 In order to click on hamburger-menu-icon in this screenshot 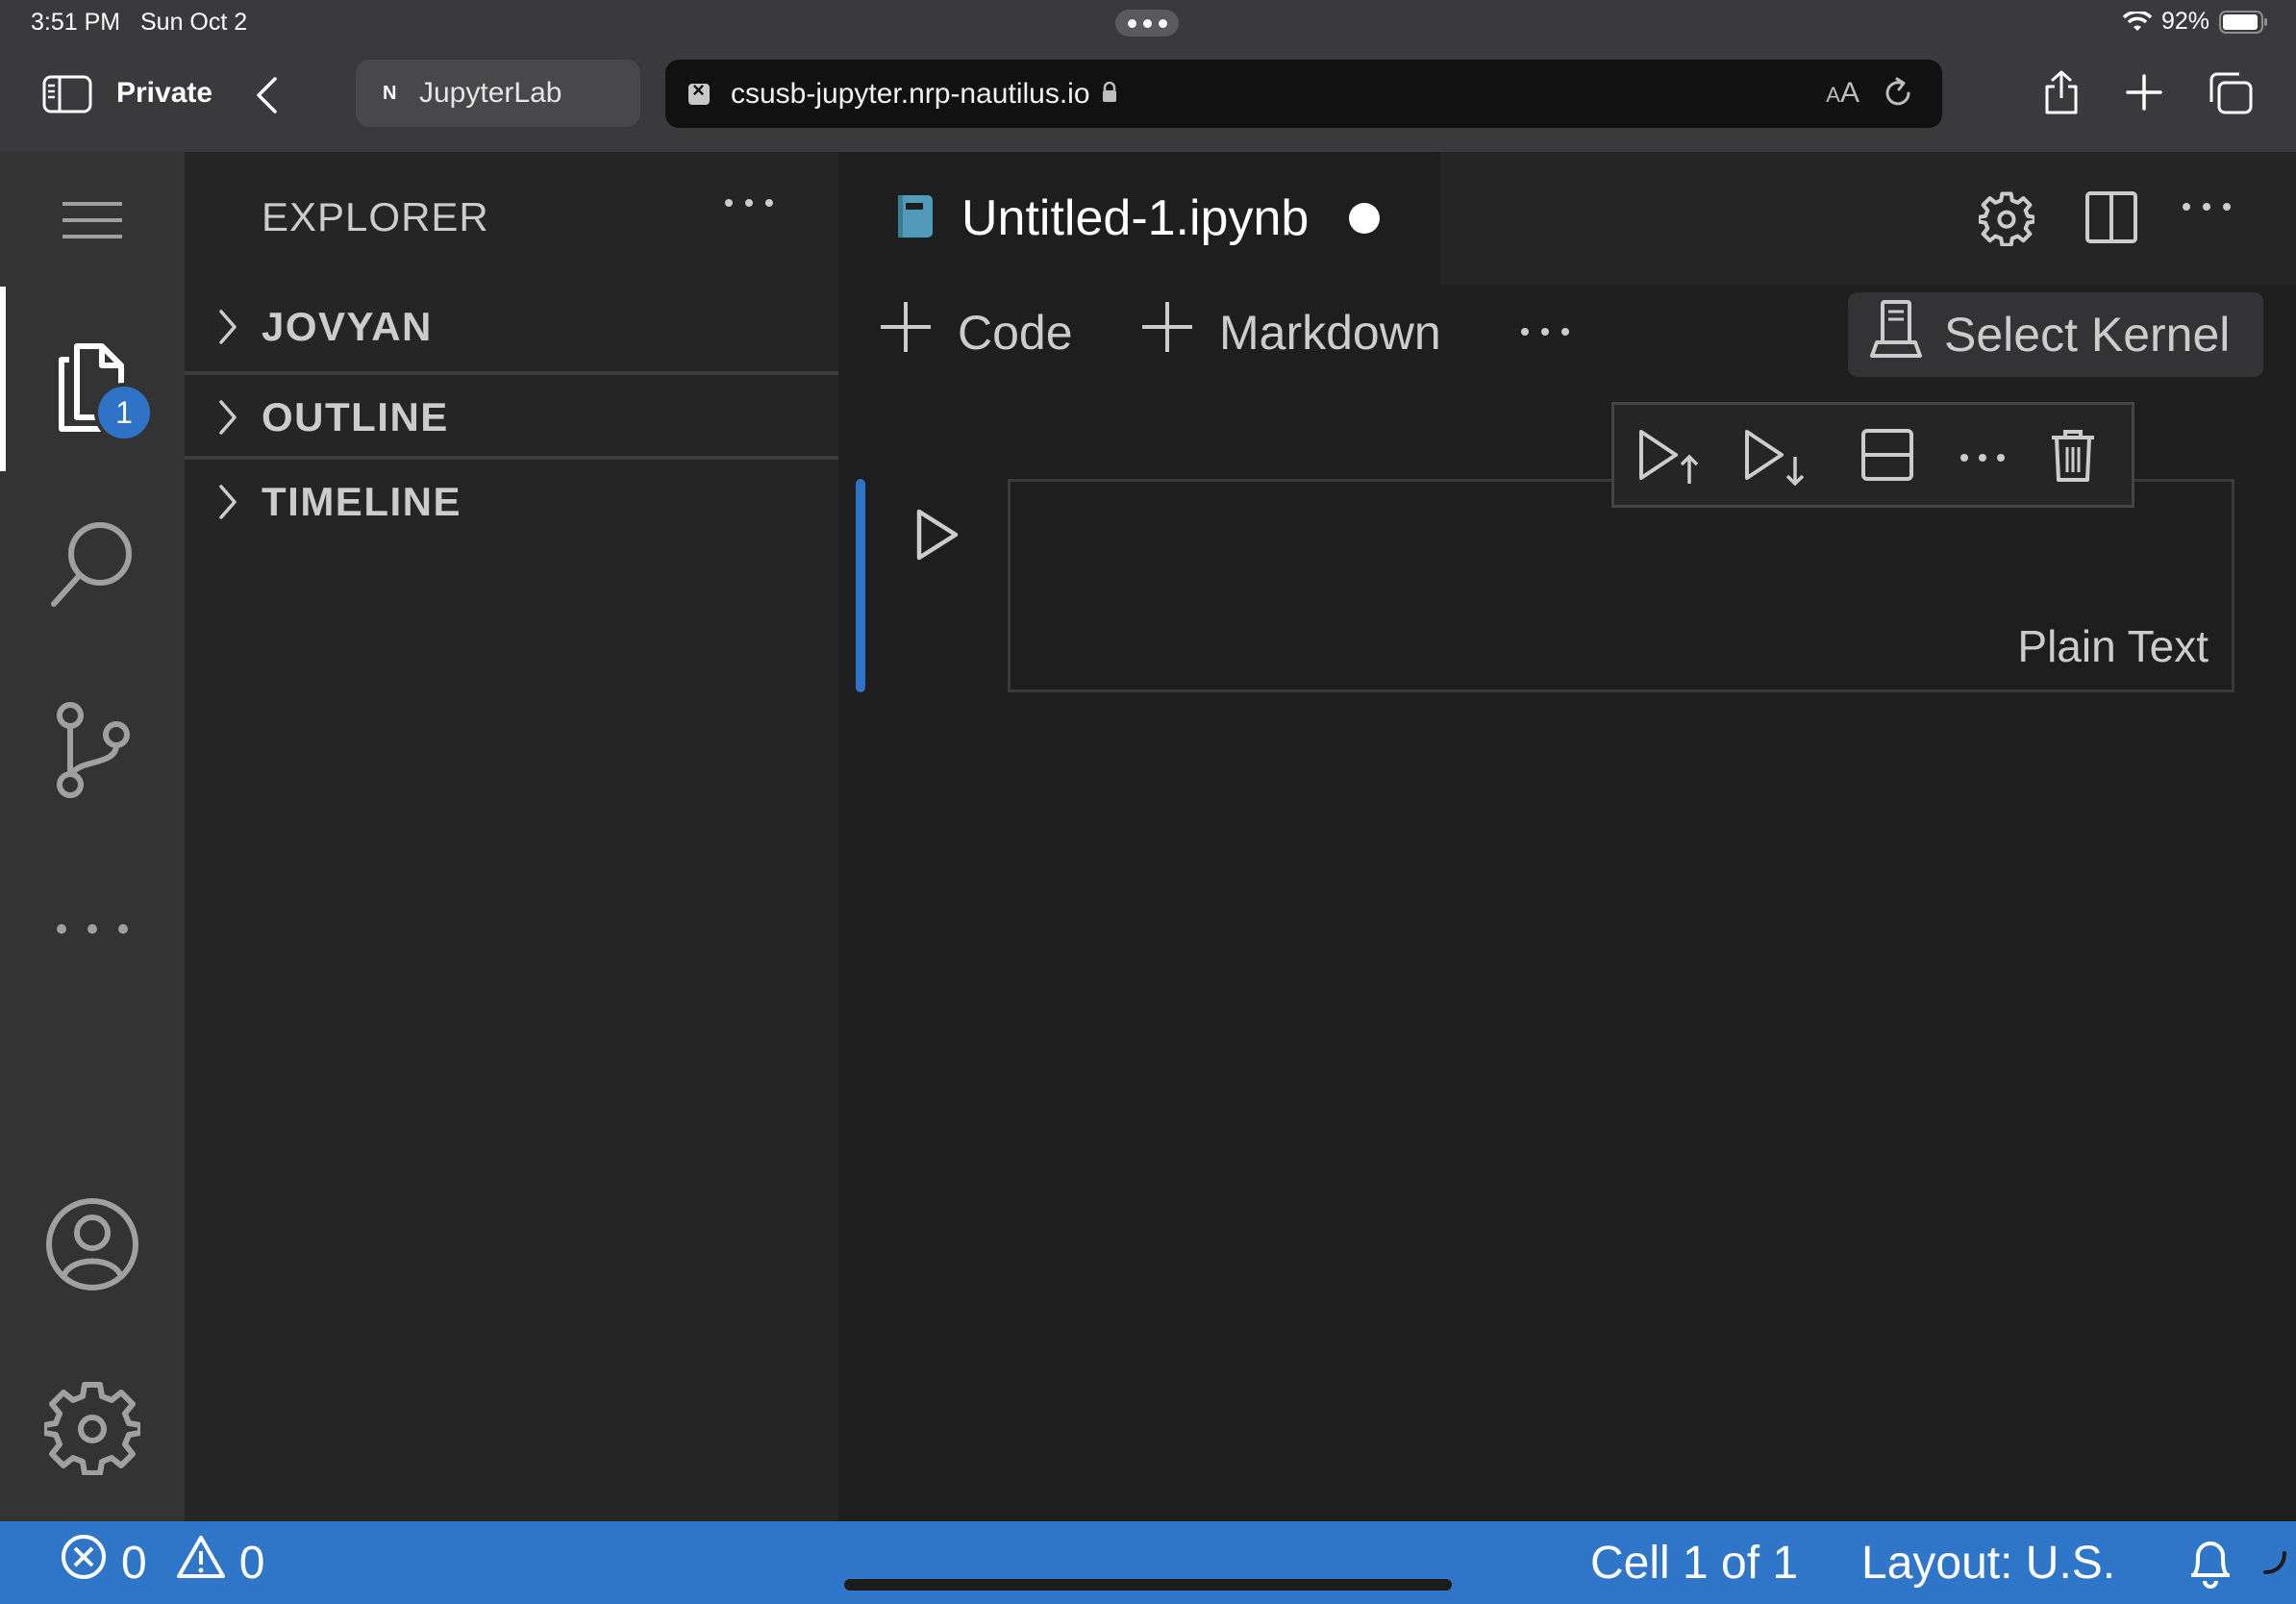, I will do `click(92, 222)`.